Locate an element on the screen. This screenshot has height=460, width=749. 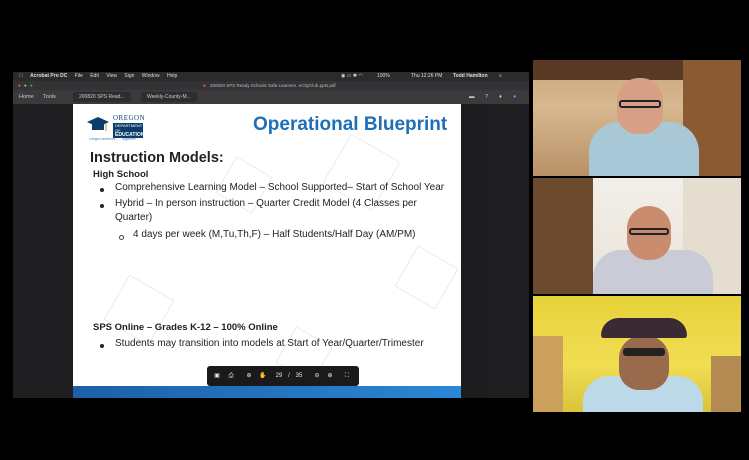
zoom-out-icon: ⊖ is located at coordinates (317, 376).